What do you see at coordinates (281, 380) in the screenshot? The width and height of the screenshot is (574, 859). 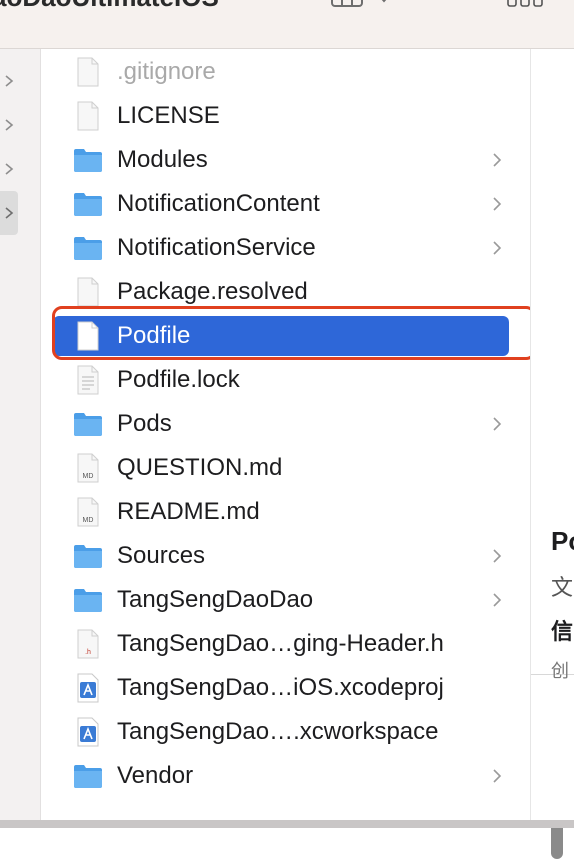 I see `file-row: Podfile.lock` at bounding box center [281, 380].